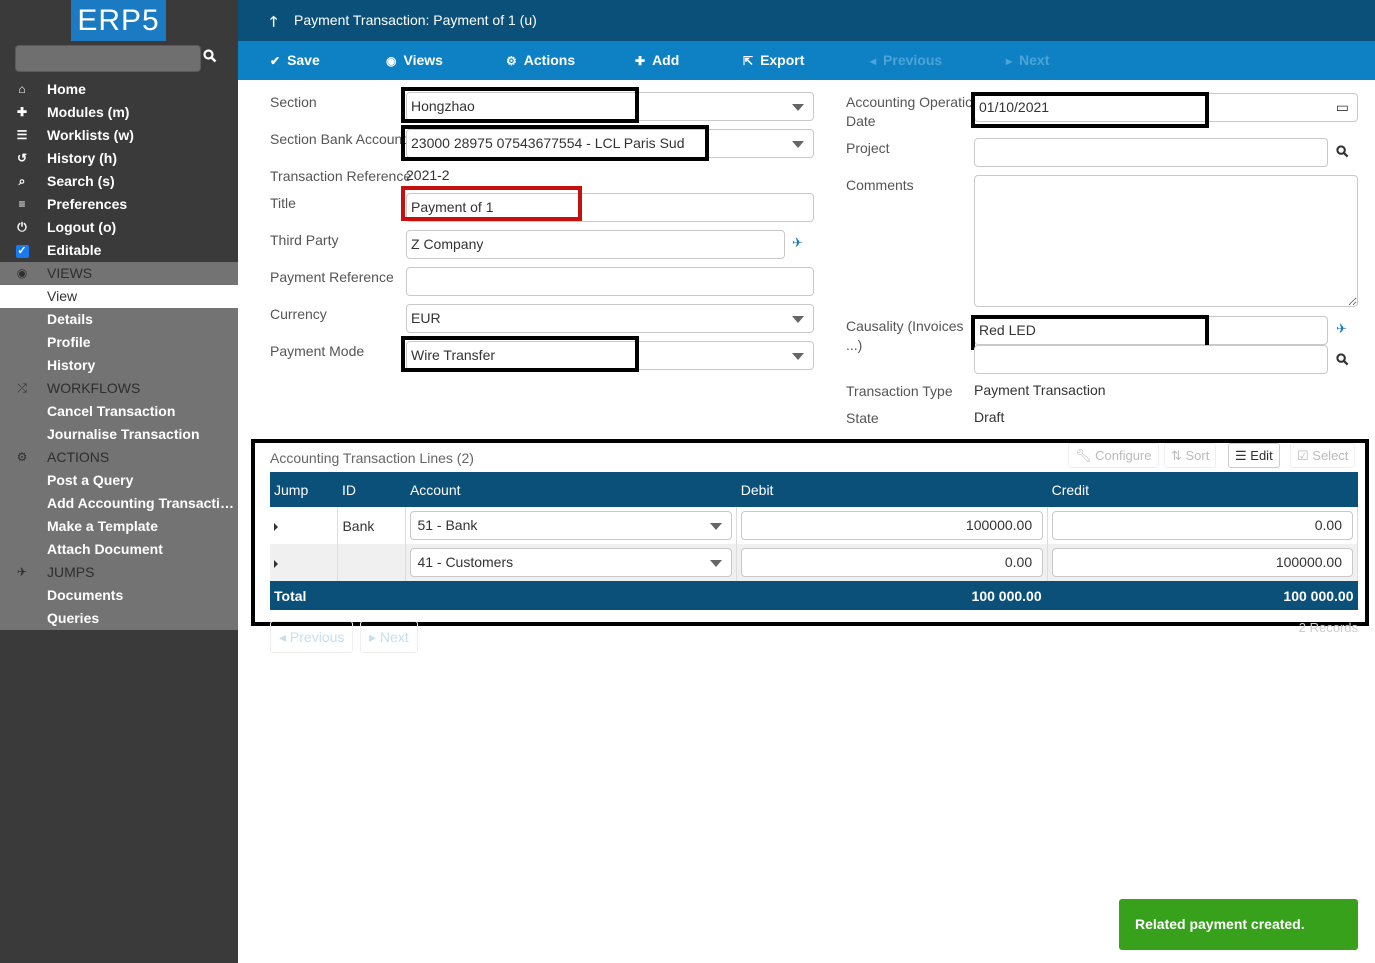 This screenshot has width=1375, height=963. What do you see at coordinates (108, 58) in the screenshot?
I see `sidebar-search-input` at bounding box center [108, 58].